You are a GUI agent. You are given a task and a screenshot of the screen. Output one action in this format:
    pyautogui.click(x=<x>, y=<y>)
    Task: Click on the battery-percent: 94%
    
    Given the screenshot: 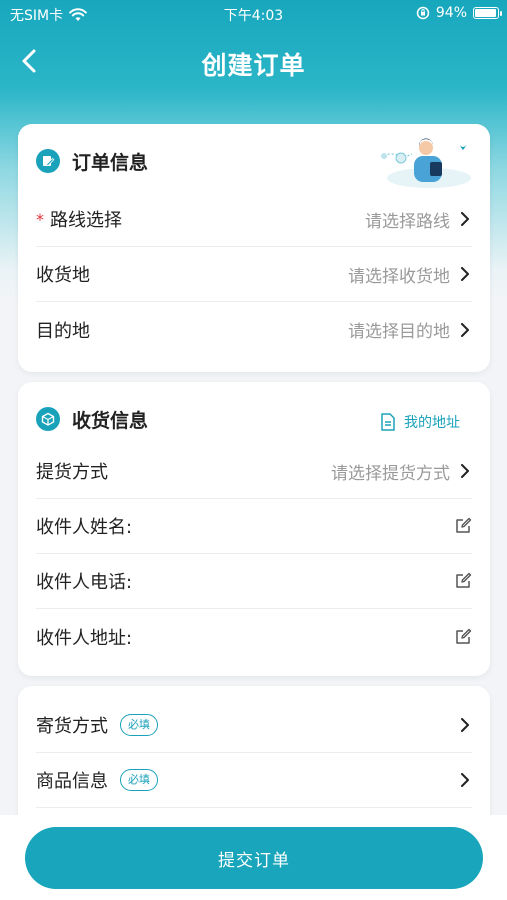 What is the action you would take?
    pyautogui.click(x=451, y=13)
    